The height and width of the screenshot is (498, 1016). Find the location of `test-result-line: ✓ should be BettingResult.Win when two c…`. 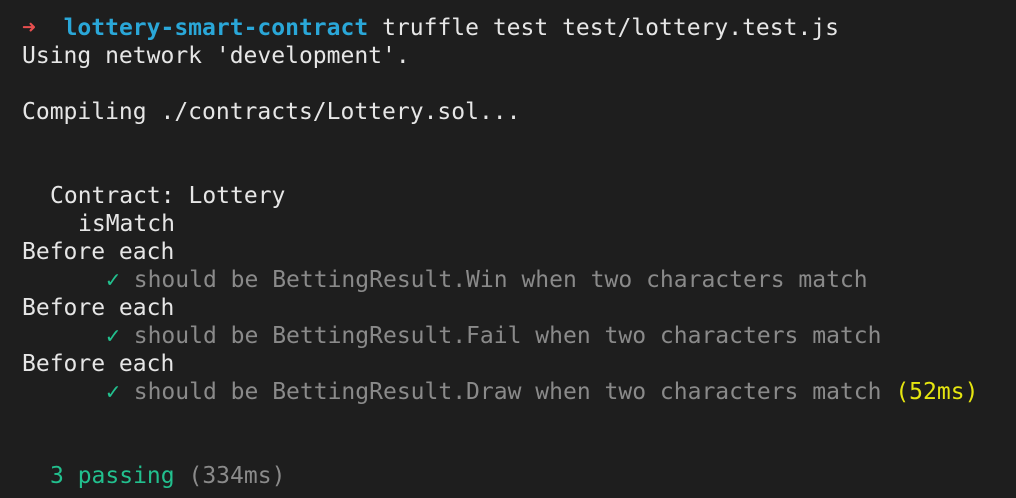

test-result-line: ✓ should be BettingResult.Win when two c… is located at coordinates (487, 280).